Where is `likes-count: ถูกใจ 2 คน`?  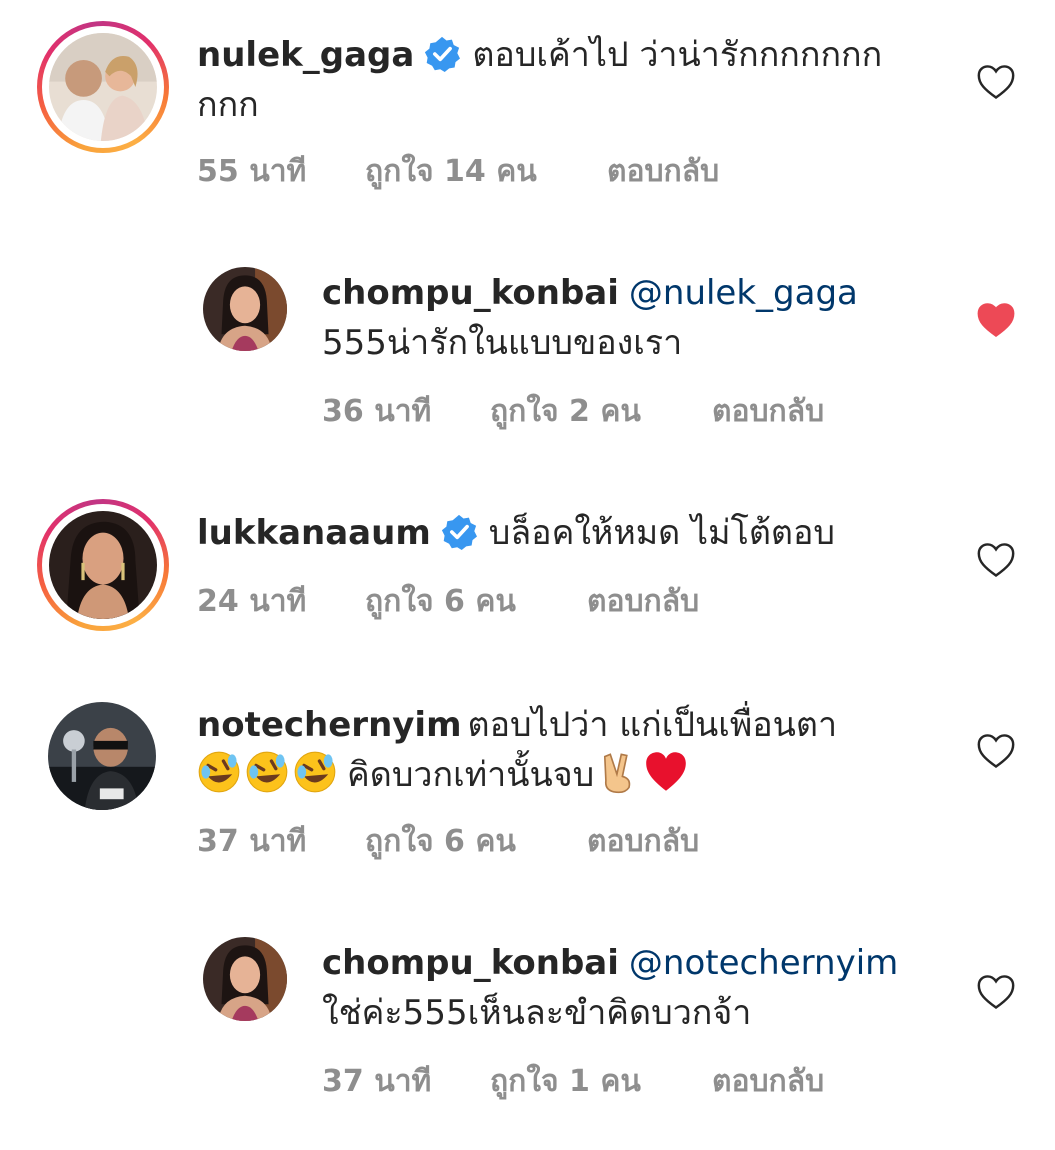 likes-count: ถูกใจ 2 คน is located at coordinates (601, 411).